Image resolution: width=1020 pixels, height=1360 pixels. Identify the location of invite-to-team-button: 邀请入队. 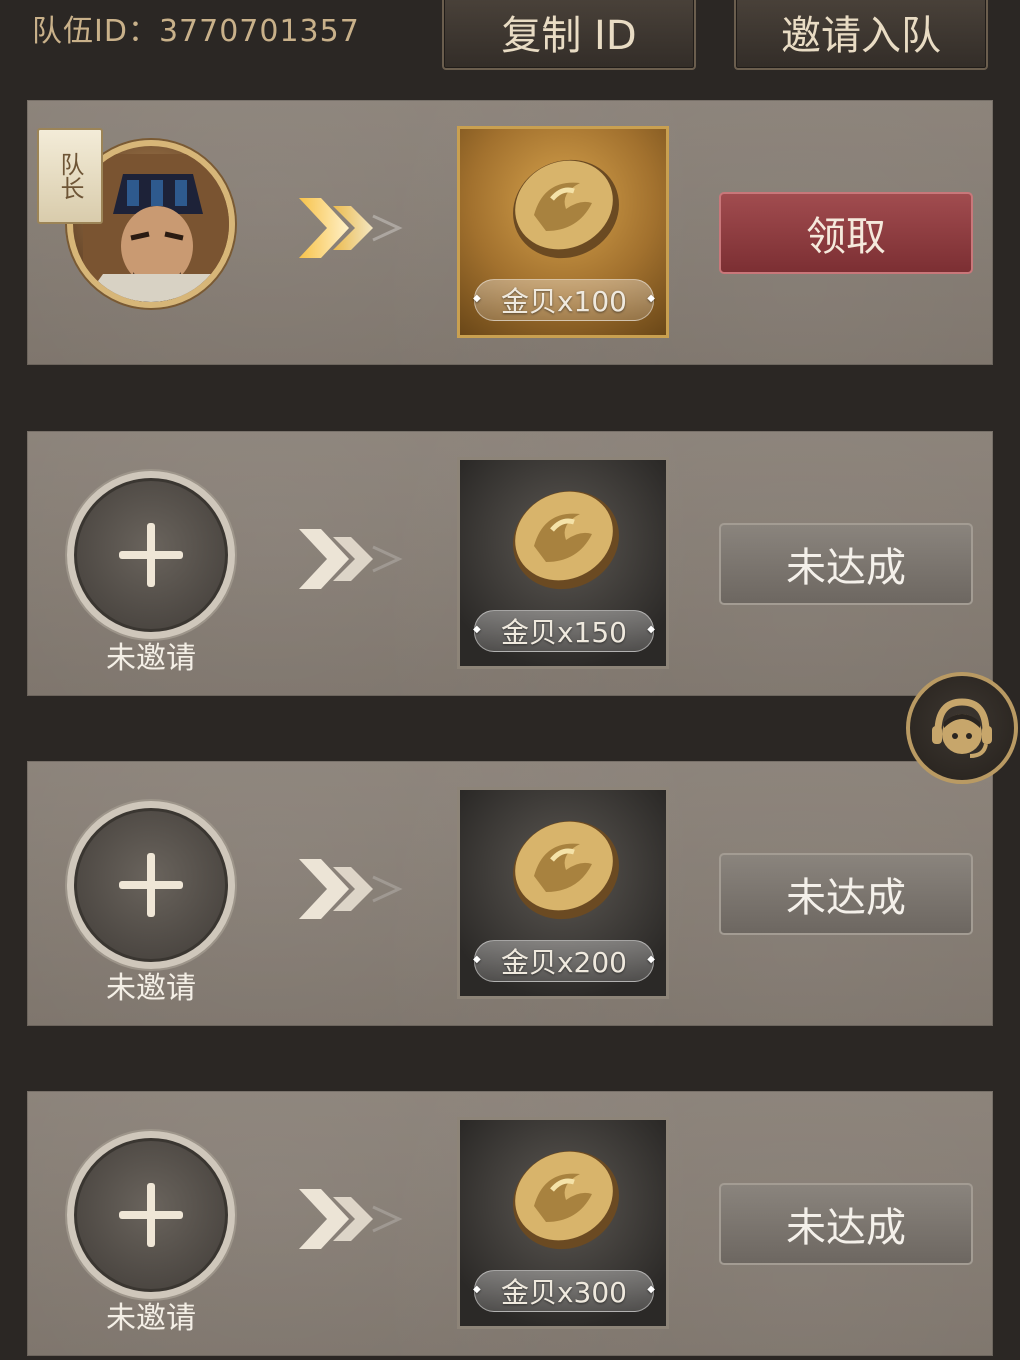
(861, 35).